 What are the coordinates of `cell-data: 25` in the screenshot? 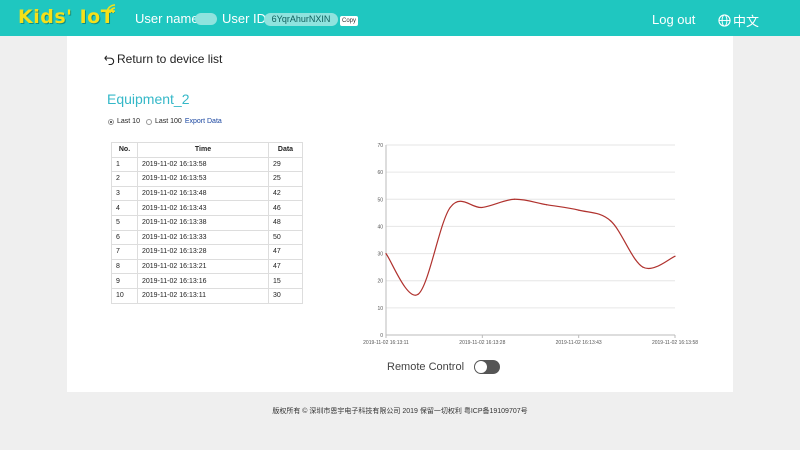 It's located at (285, 179).